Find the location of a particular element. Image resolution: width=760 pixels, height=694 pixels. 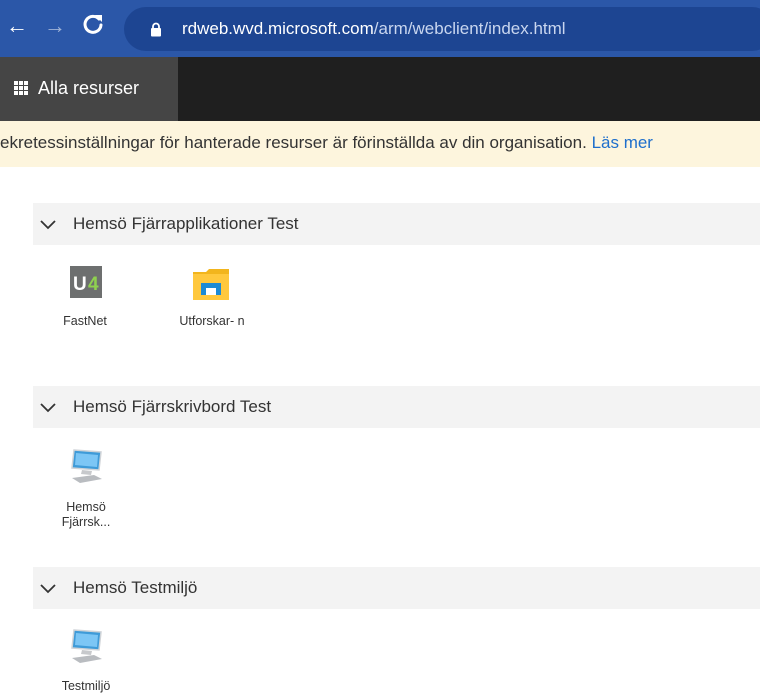

svg-text: U is located at coordinates (80, 284).